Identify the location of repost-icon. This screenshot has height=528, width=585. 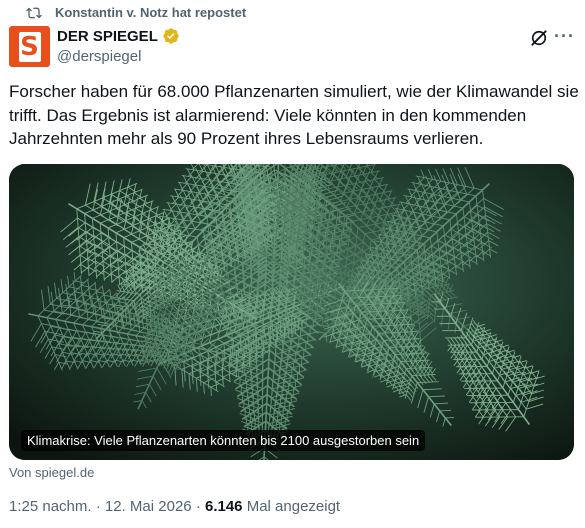
(34, 13).